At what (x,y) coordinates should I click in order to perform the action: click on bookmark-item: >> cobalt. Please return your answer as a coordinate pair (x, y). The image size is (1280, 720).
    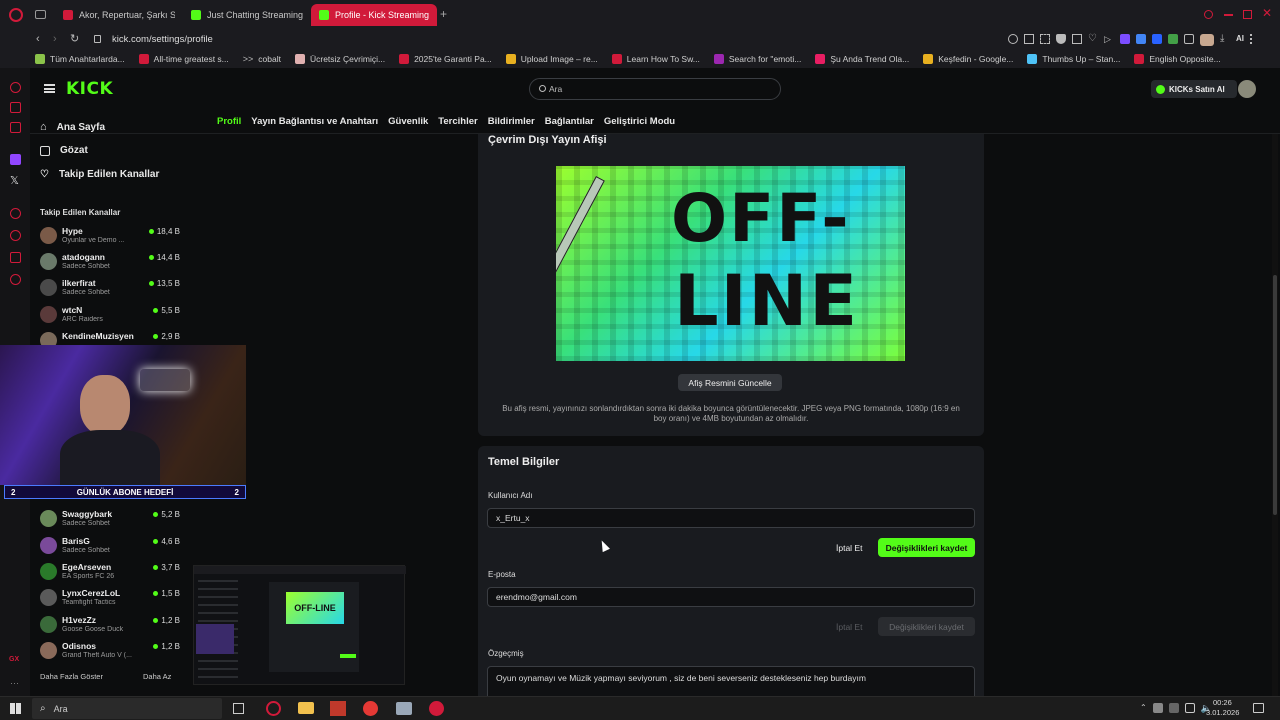
    Looking at the image, I should click on (262, 59).